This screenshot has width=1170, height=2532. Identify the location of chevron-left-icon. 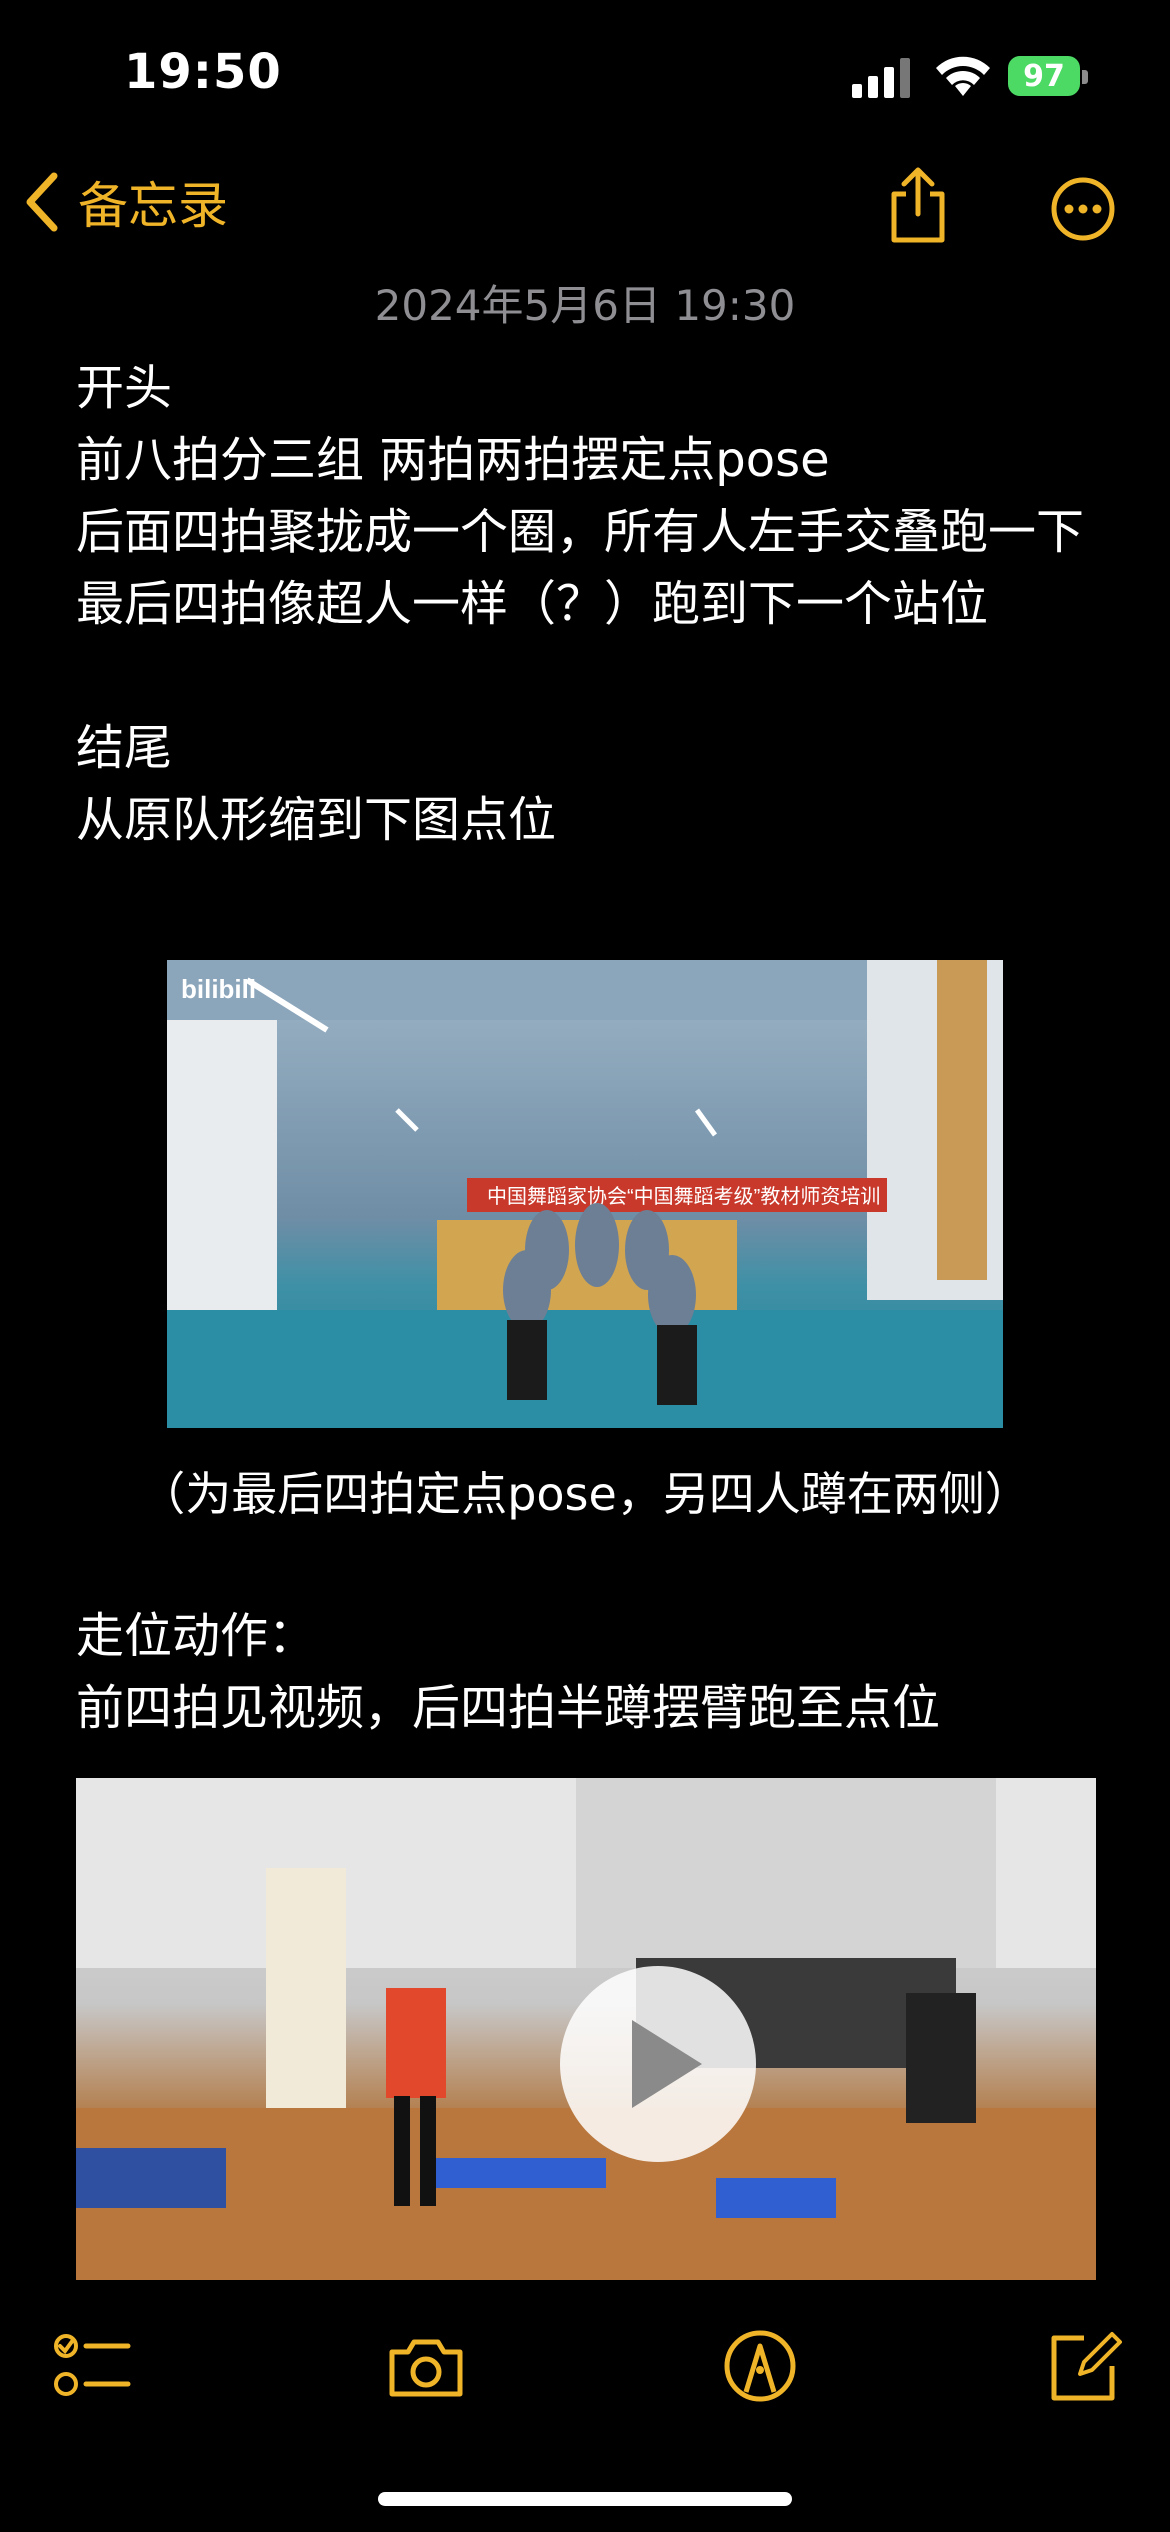
(42, 202).